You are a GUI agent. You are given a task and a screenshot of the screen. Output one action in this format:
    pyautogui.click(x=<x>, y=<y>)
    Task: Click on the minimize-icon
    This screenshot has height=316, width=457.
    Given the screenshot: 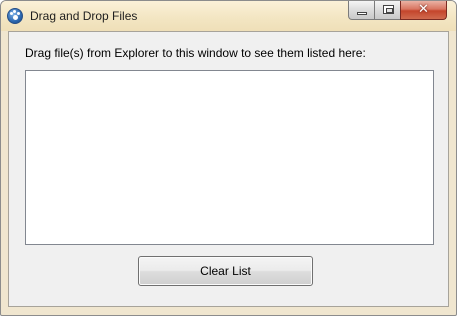 What is the action you would take?
    pyautogui.click(x=362, y=13)
    